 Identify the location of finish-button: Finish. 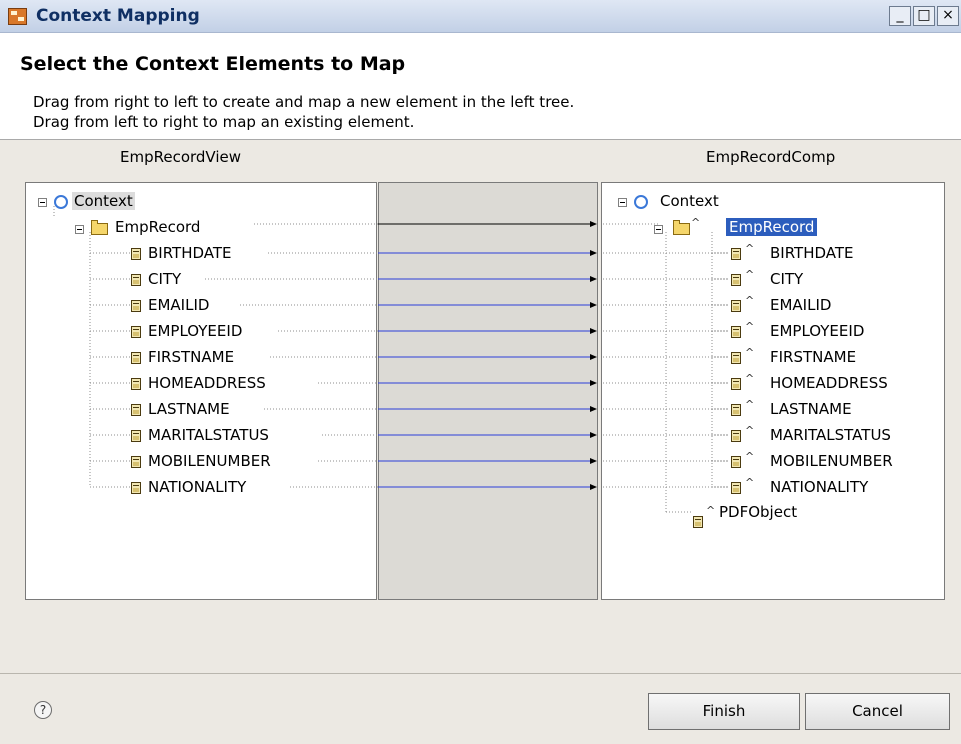
(724, 711).